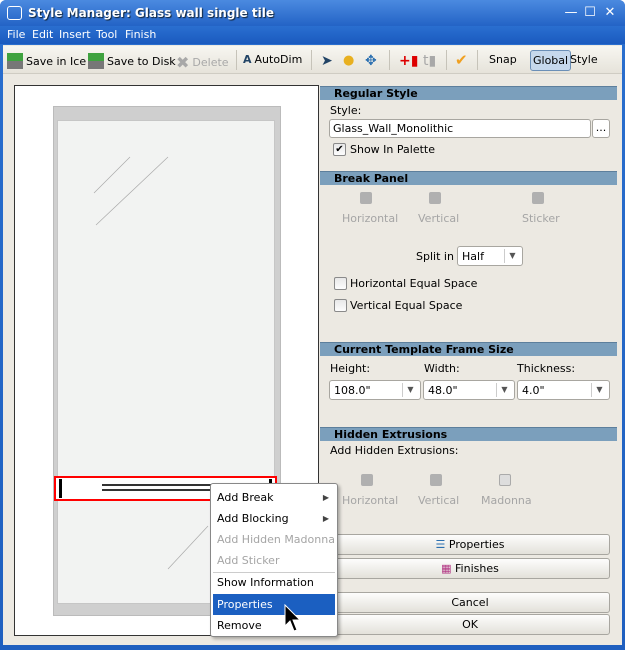 This screenshot has width=625, height=650. What do you see at coordinates (312, 35) in the screenshot?
I see `menu-bar: File Edit Insert Tool Finish` at bounding box center [312, 35].